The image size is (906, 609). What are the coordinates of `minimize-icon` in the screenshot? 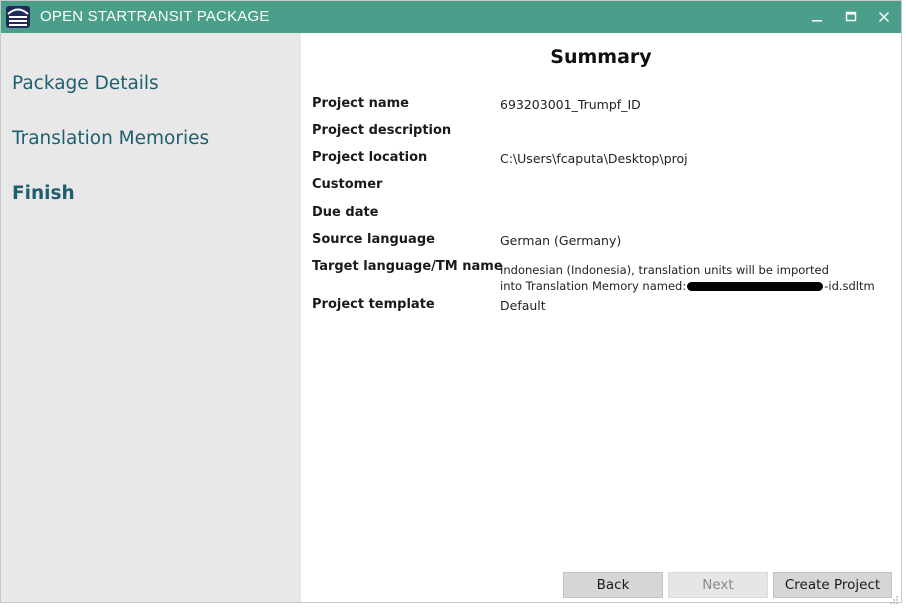 It's located at (817, 17).